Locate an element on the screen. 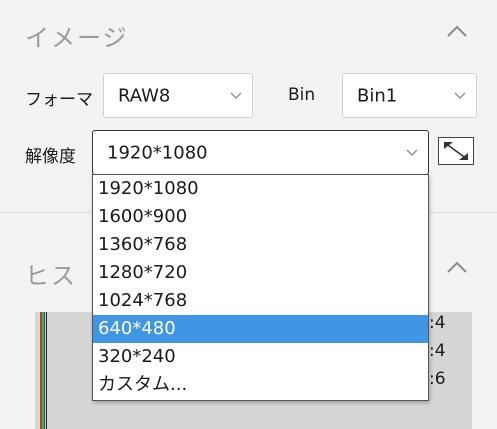 The width and height of the screenshot is (497, 429). expand-icon is located at coordinates (456, 151).